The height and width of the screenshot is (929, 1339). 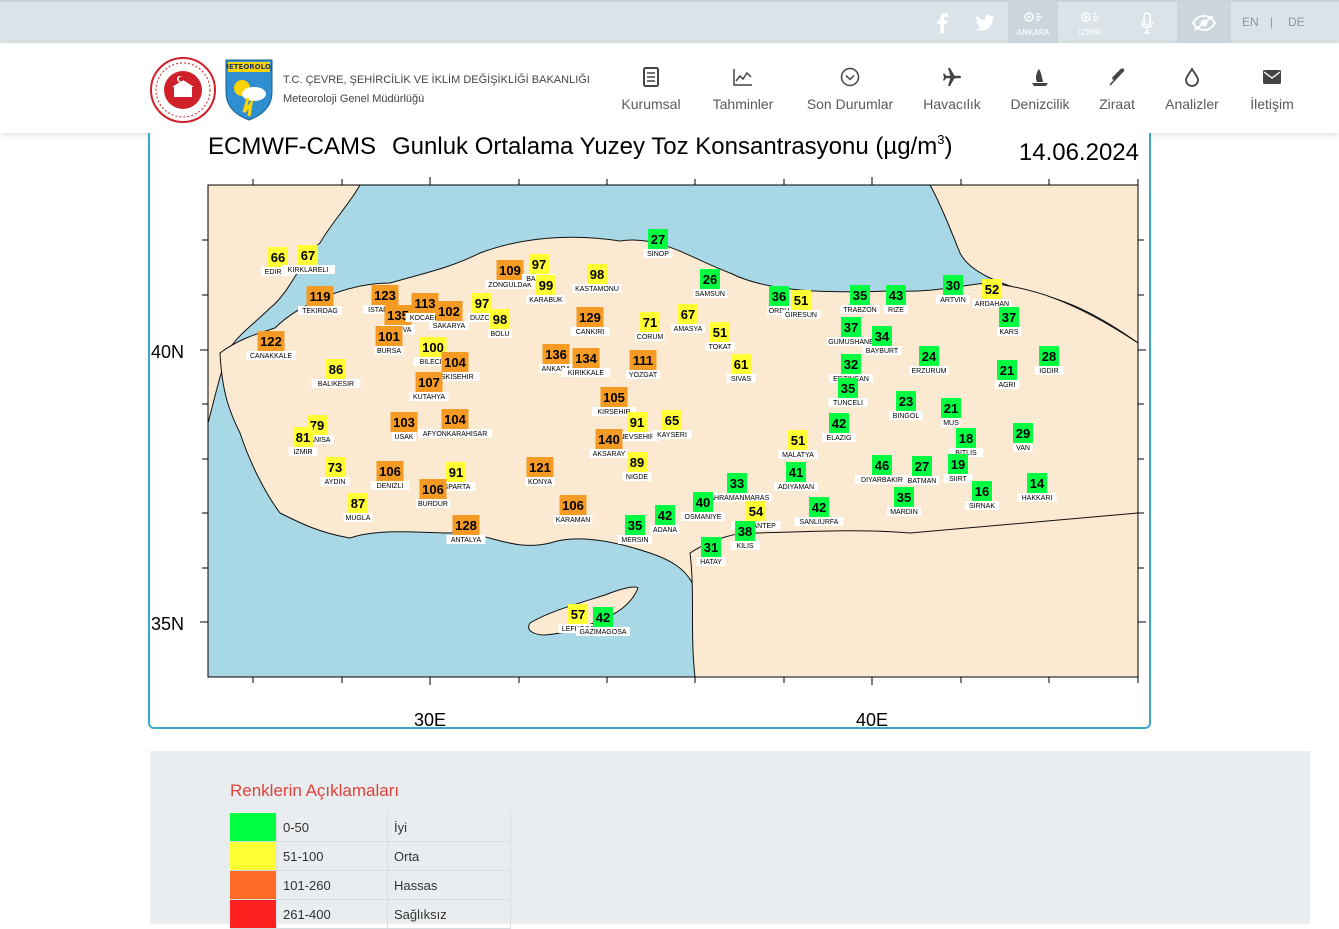 What do you see at coordinates (1272, 87) in the screenshot?
I see `nav-iletisim: İletişim` at bounding box center [1272, 87].